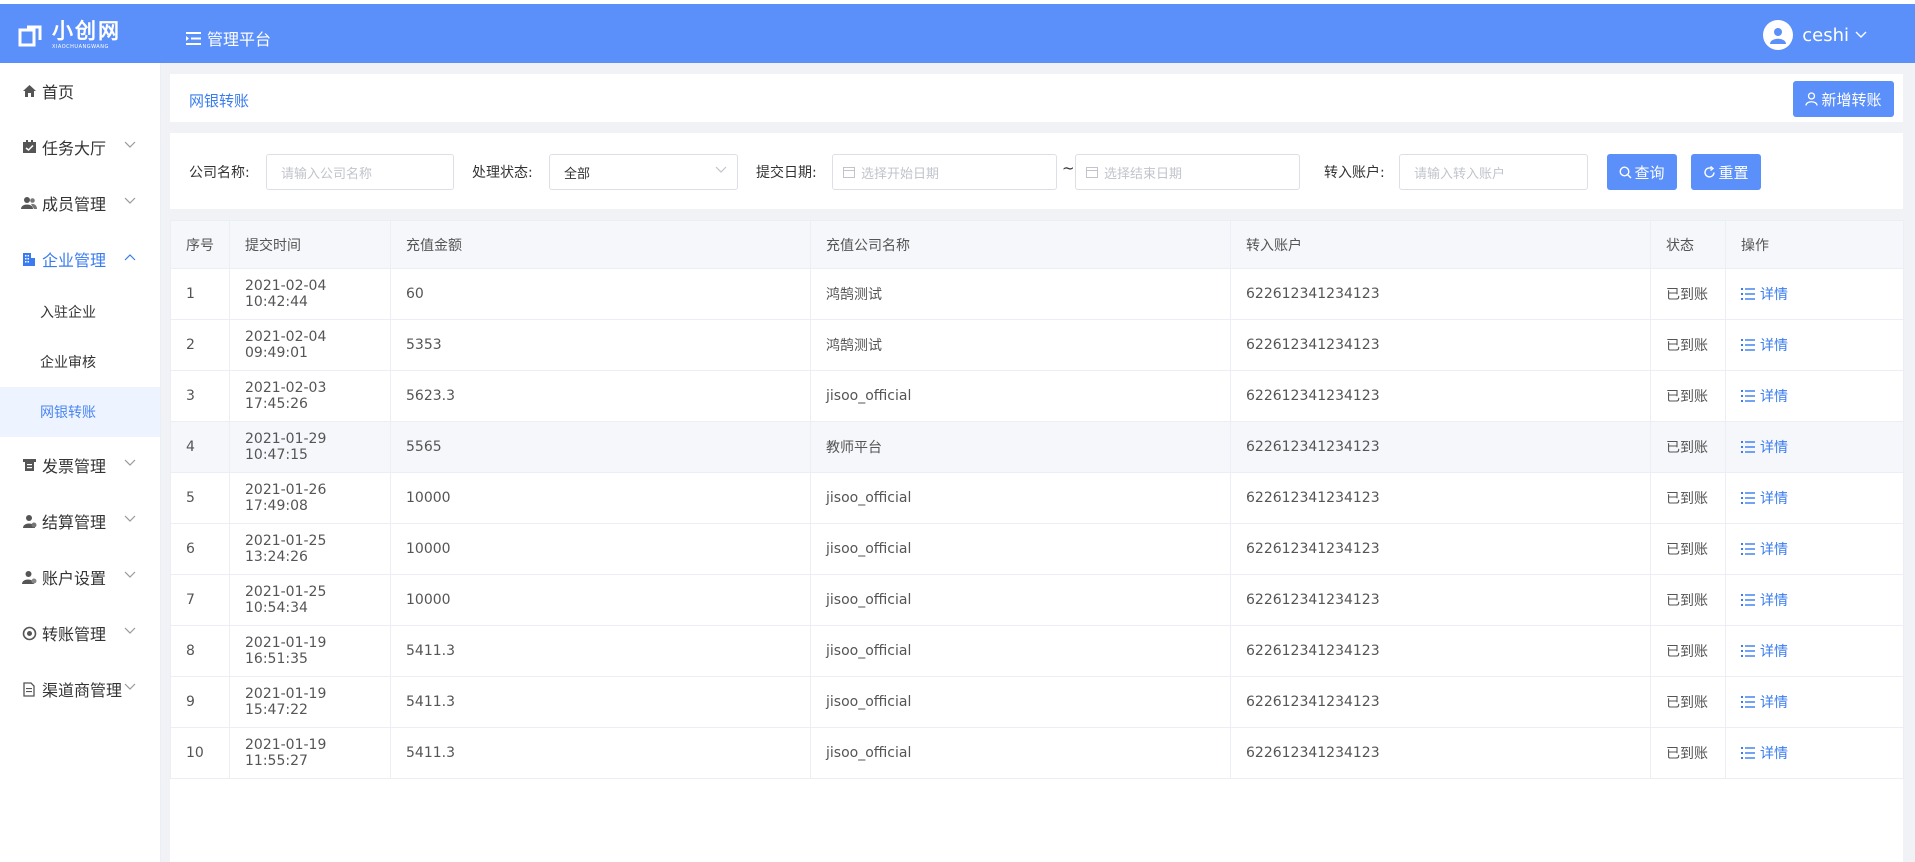 This screenshot has width=1915, height=862. What do you see at coordinates (1440, 244) in the screenshot?
I see `column-header: 转入账户` at bounding box center [1440, 244].